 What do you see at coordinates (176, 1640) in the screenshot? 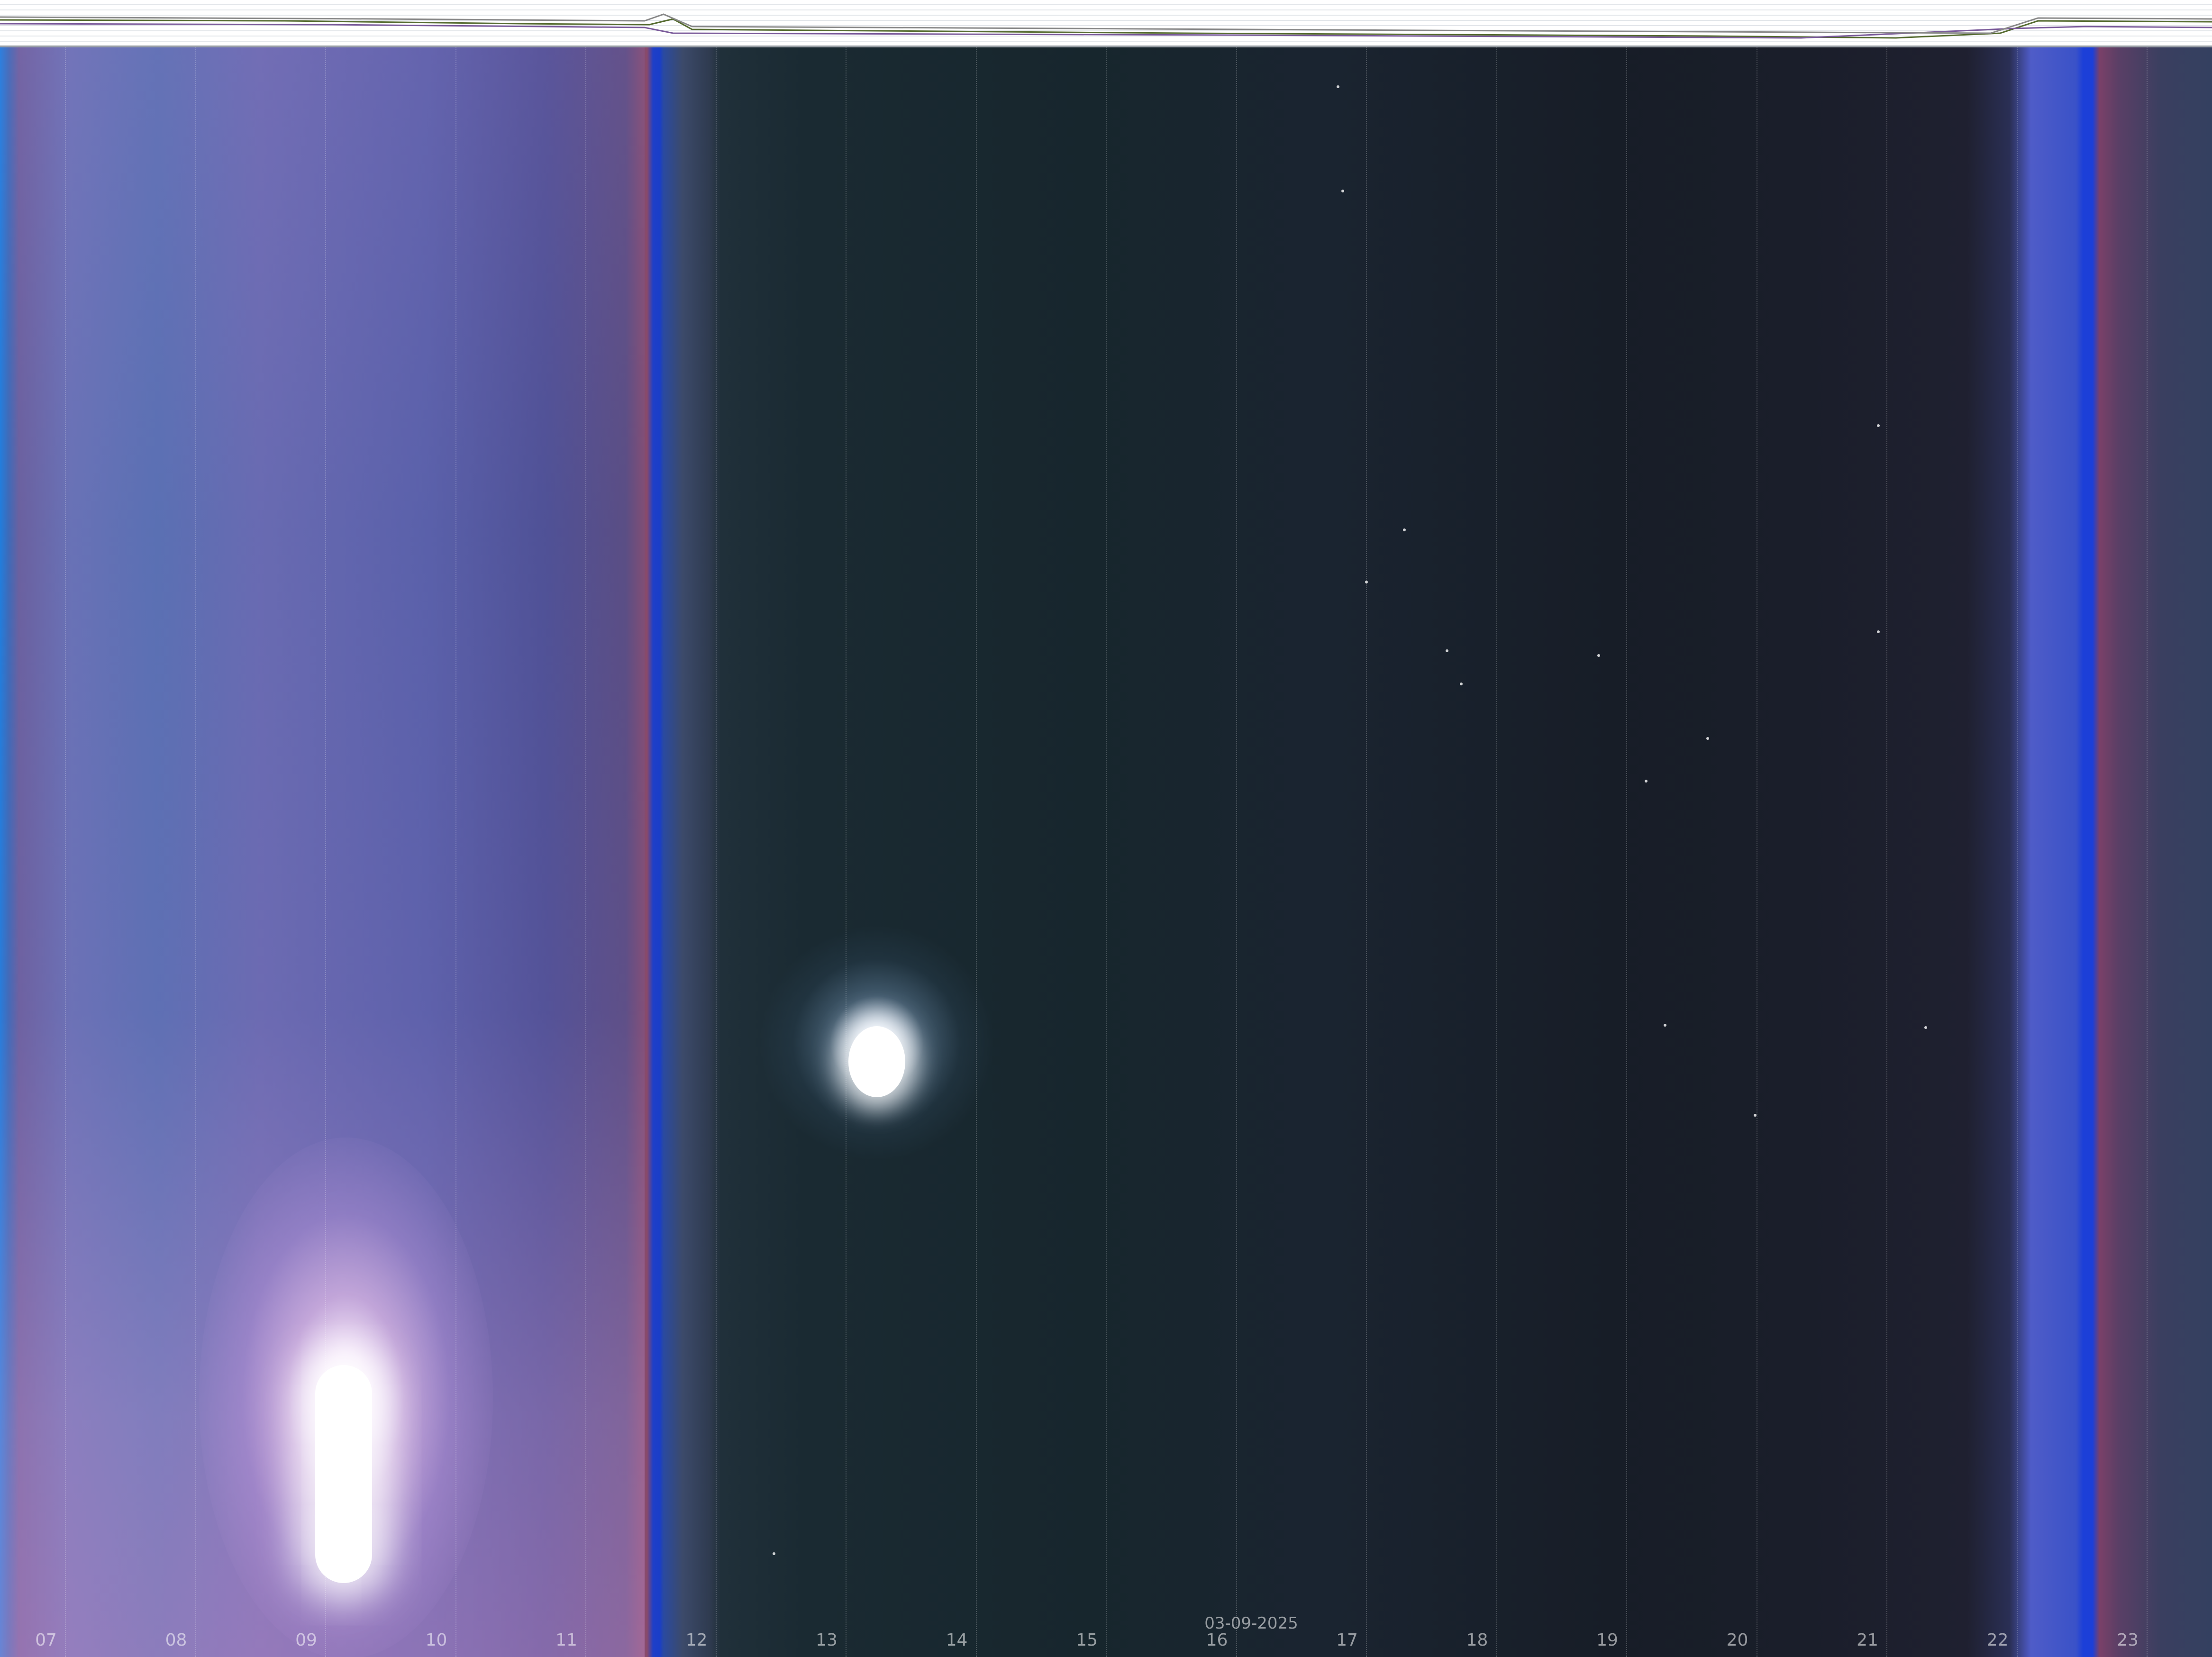
I see `hour-label: 08` at bounding box center [176, 1640].